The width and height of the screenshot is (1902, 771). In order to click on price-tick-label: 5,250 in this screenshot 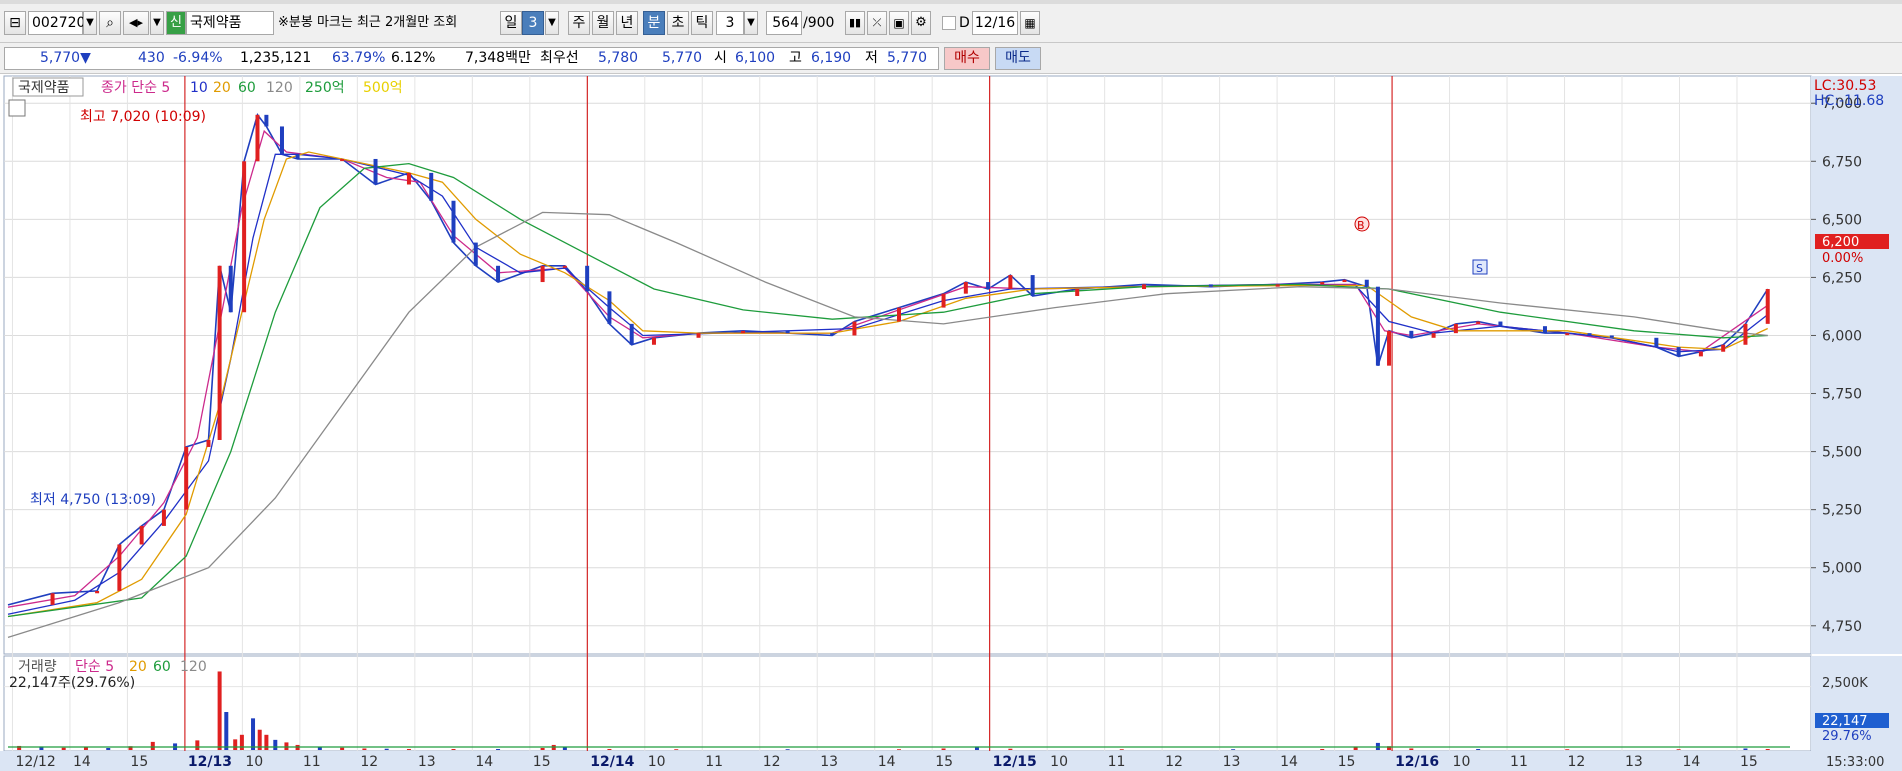, I will do `click(1842, 511)`.